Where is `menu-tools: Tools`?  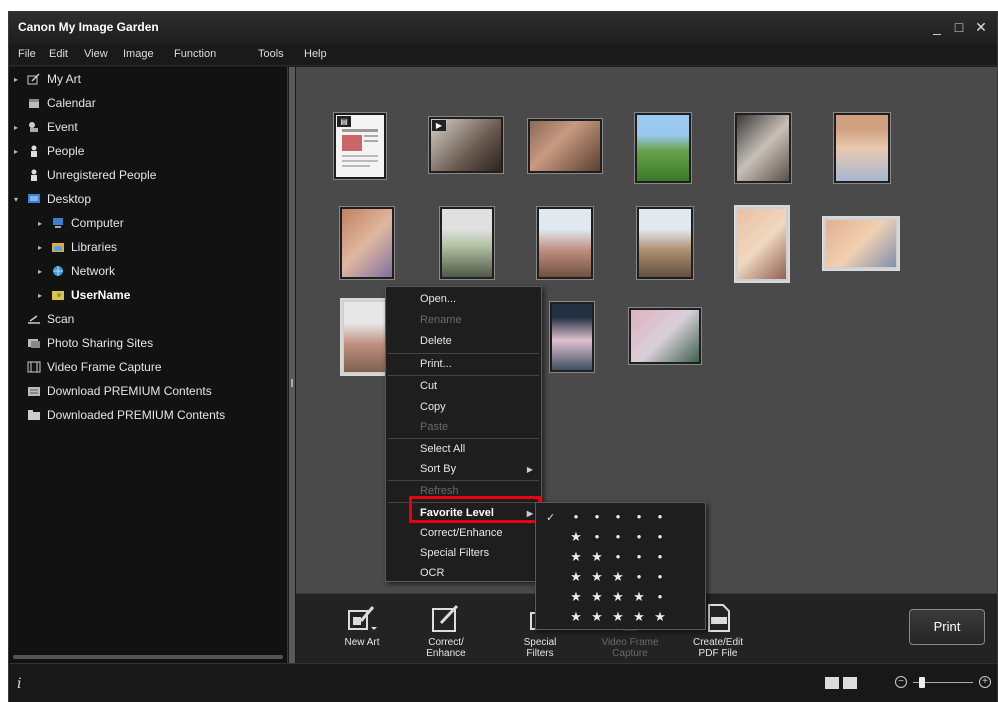
menu-tools: Tools is located at coordinates (271, 54).